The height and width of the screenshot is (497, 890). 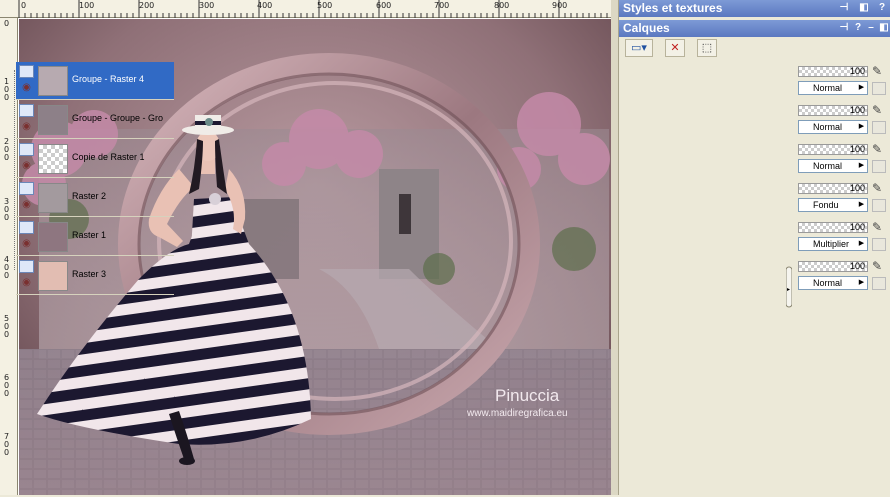 What do you see at coordinates (754, 8) in the screenshot?
I see `styles-palette-titlebar: Styles et textures ⊣ ◧ ?` at bounding box center [754, 8].